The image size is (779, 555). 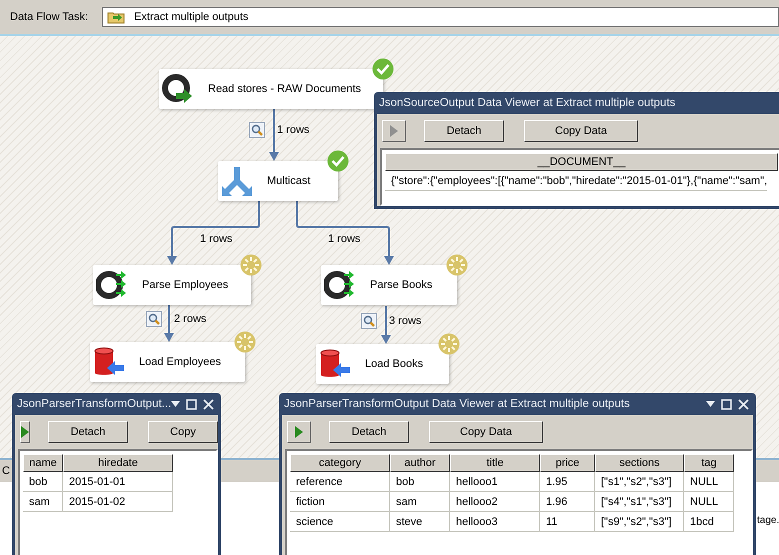 What do you see at coordinates (185, 285) in the screenshot?
I see `node-label: Parse Employees` at bounding box center [185, 285].